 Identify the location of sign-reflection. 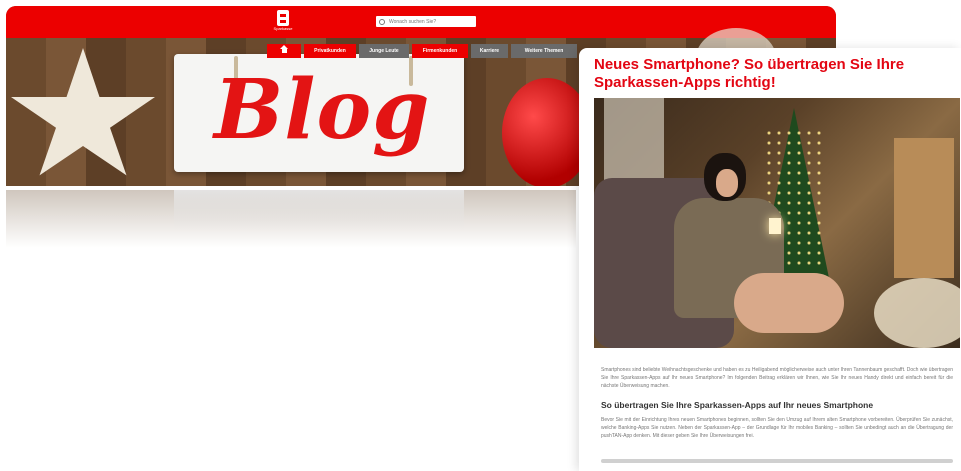
(319, 210).